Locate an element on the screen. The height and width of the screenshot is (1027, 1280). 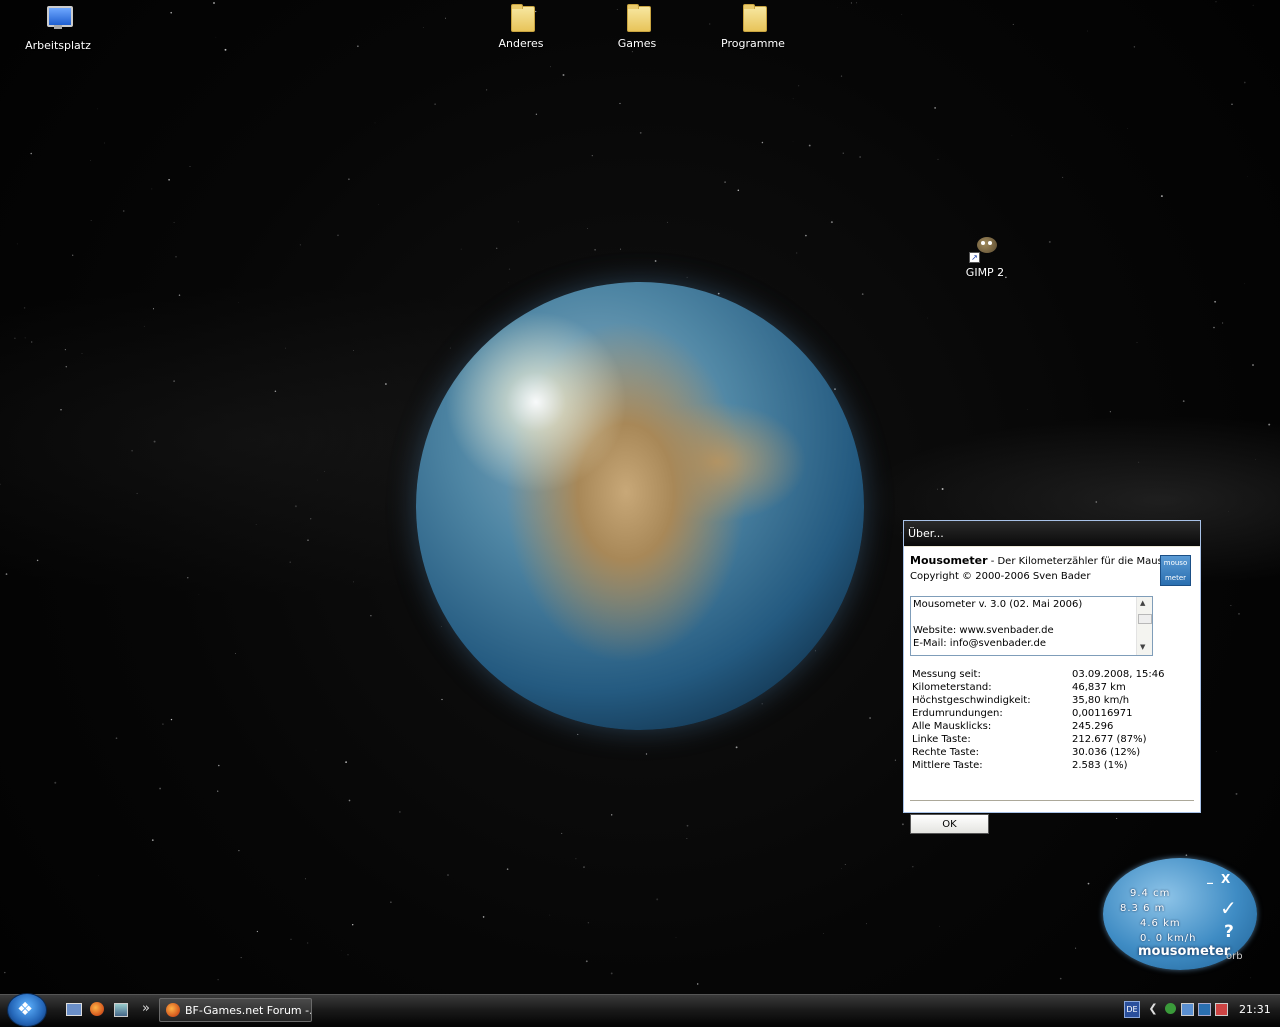
show-desktop-icon is located at coordinates (74, 1009).